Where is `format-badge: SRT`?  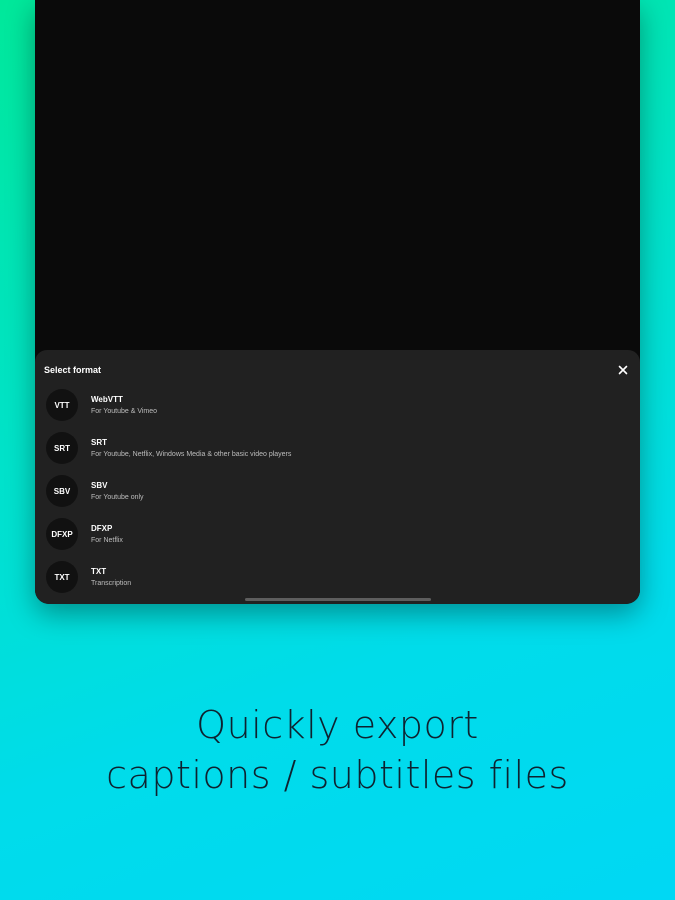 format-badge: SRT is located at coordinates (62, 448).